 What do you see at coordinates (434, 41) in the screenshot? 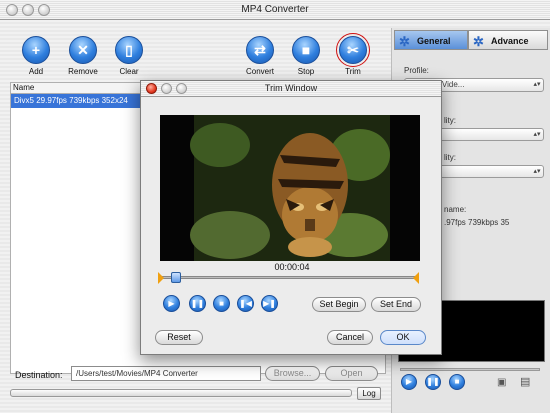
I see `tab-general-label: General` at bounding box center [434, 41].